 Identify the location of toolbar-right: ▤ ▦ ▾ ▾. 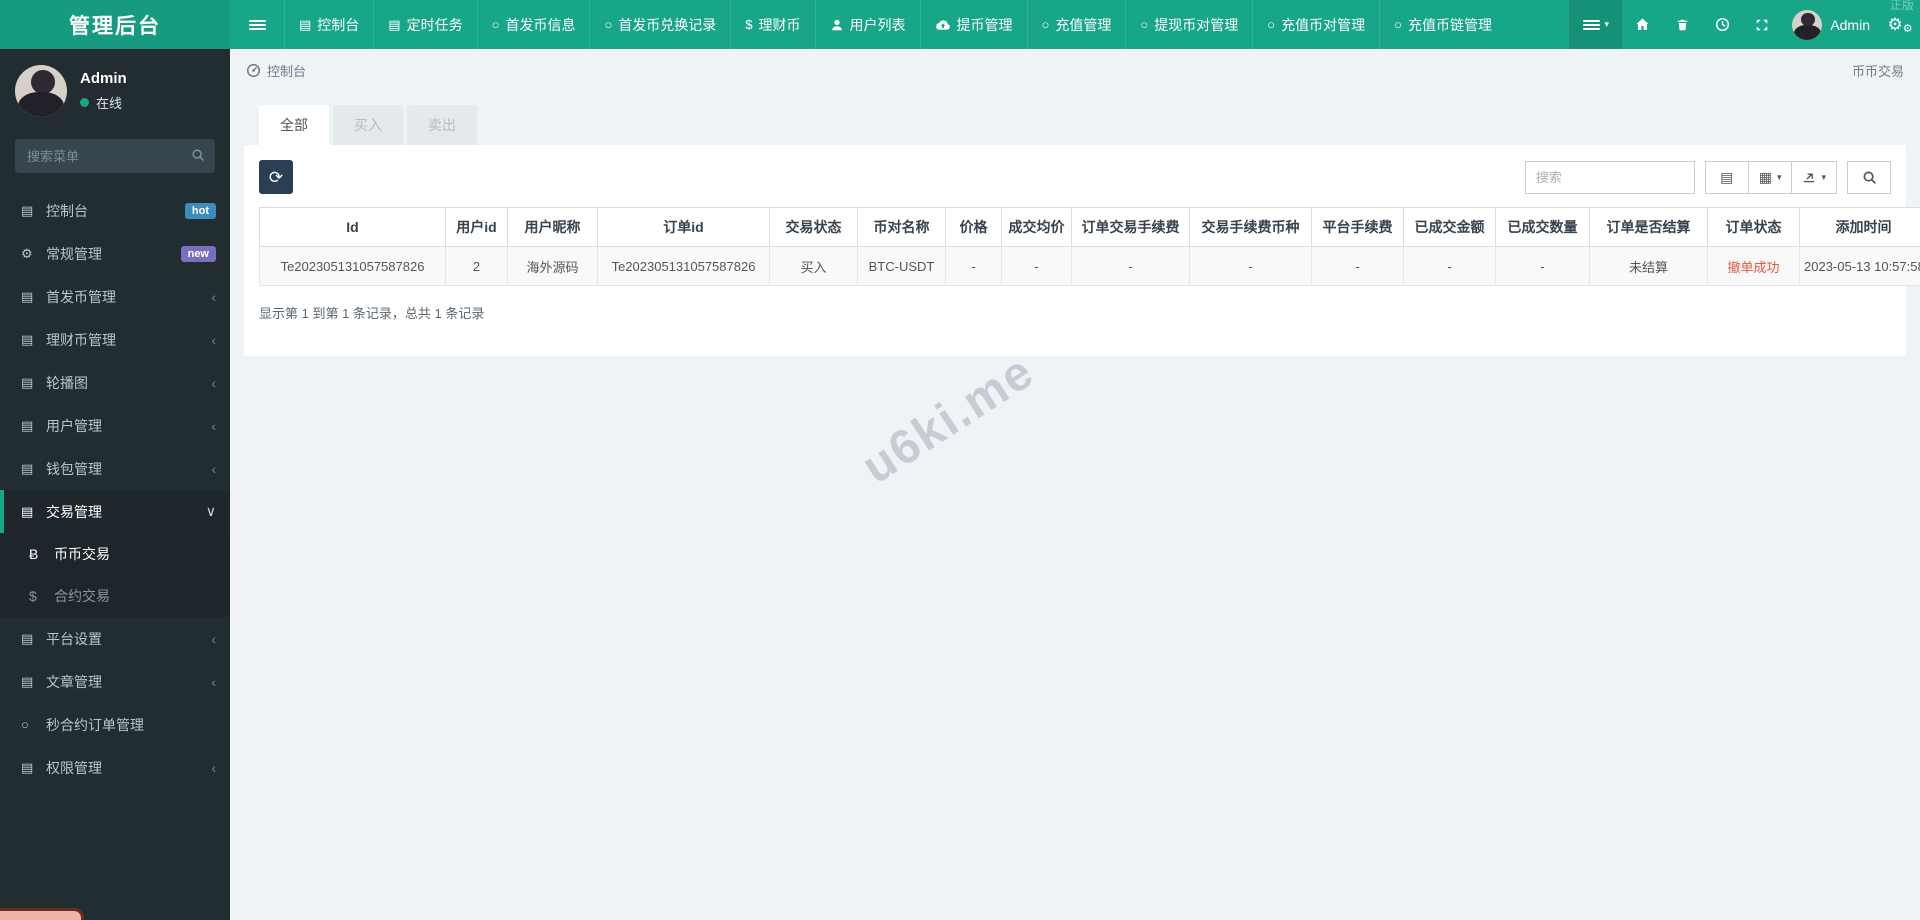
(1707, 177).